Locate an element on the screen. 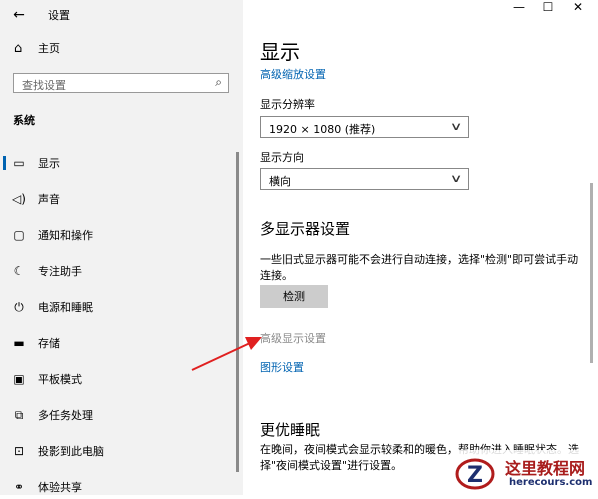  power-icon: ⏻ is located at coordinates (19, 306).